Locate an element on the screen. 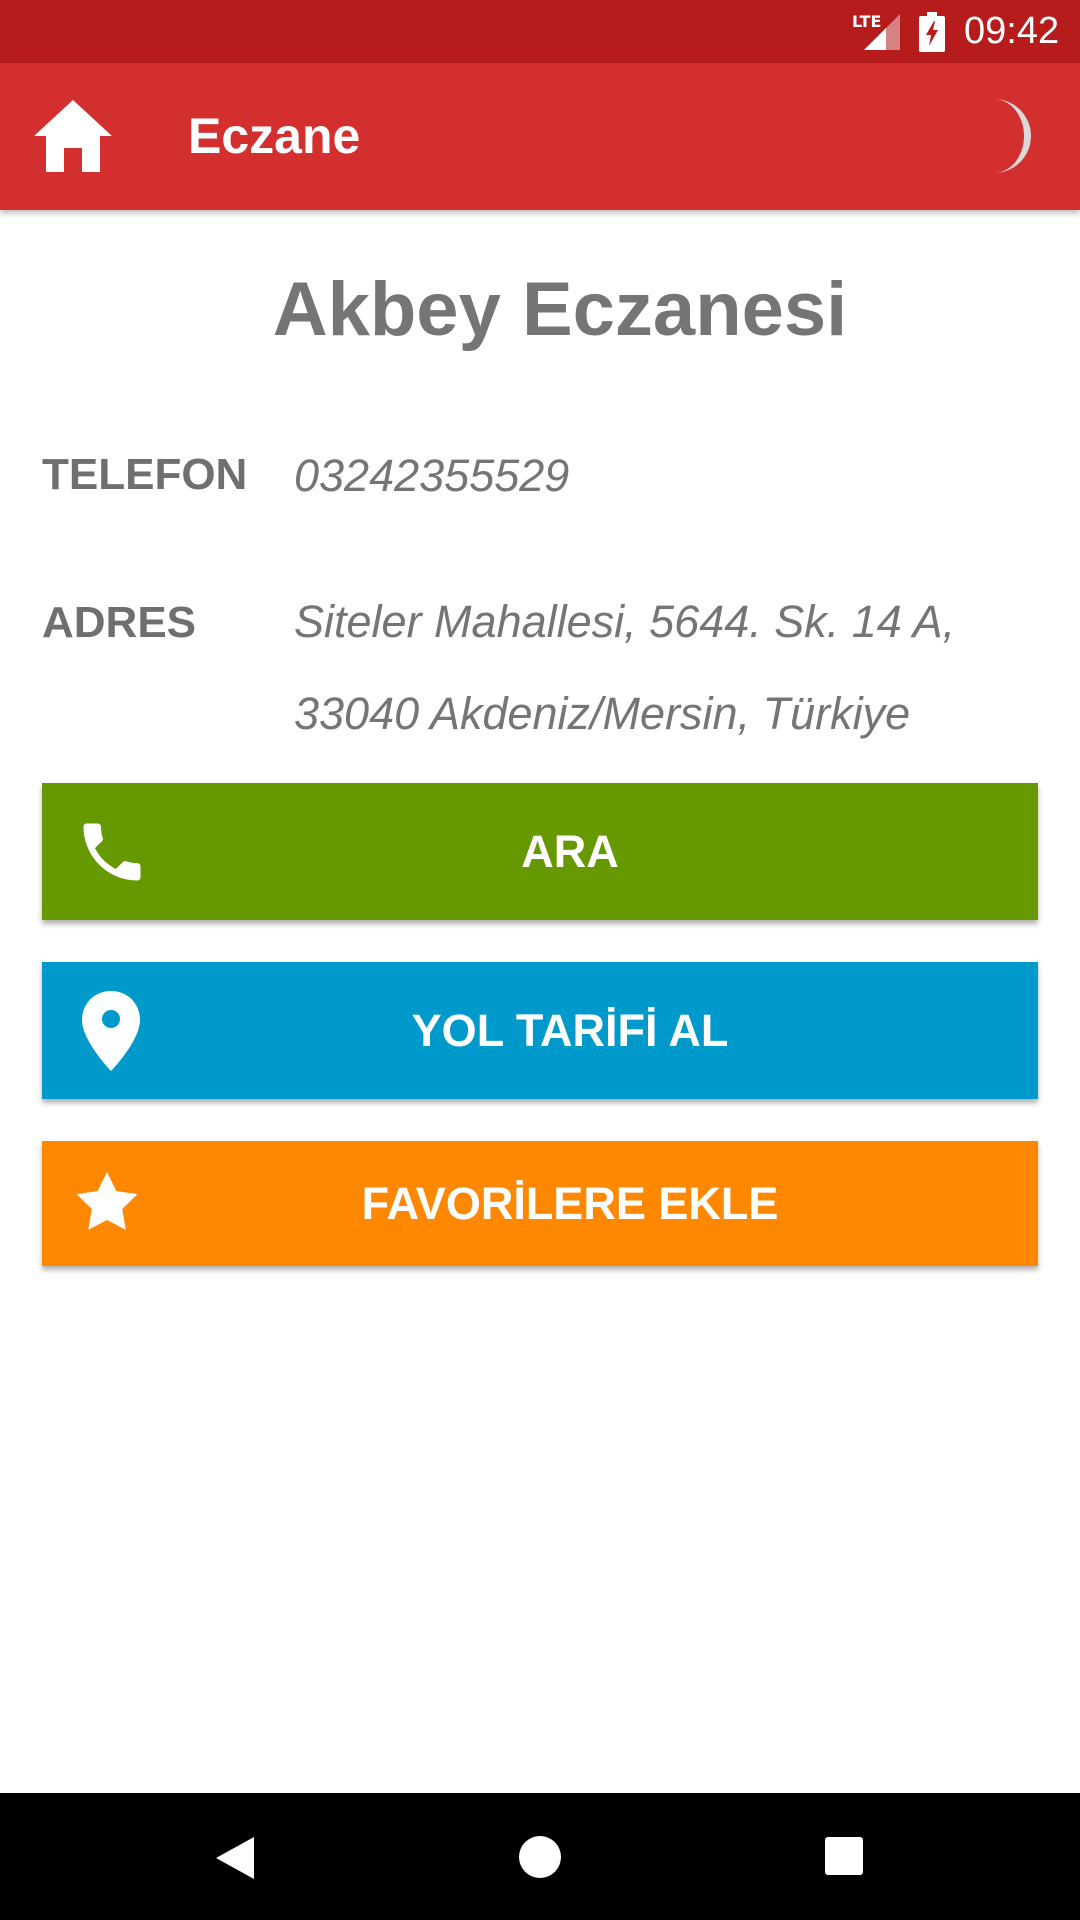 Image resolution: width=1080 pixels, height=1920 pixels. home-icon is located at coordinates (73, 136).